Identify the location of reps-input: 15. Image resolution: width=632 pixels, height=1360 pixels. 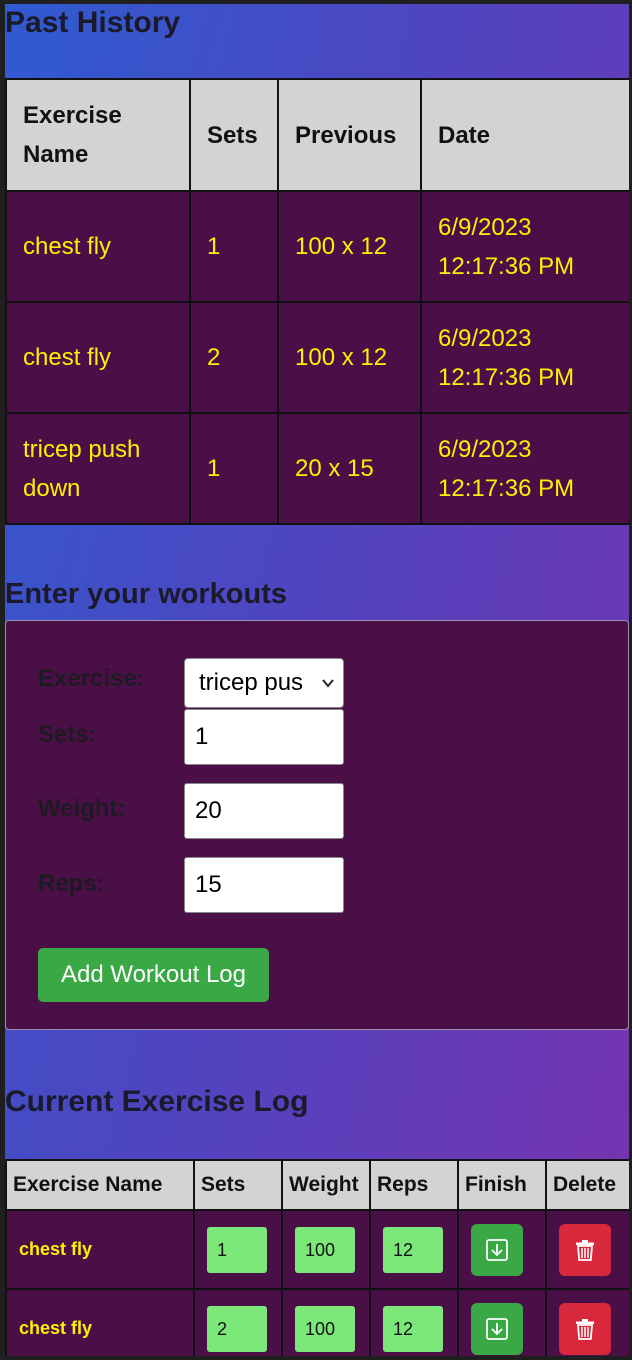
(264, 885).